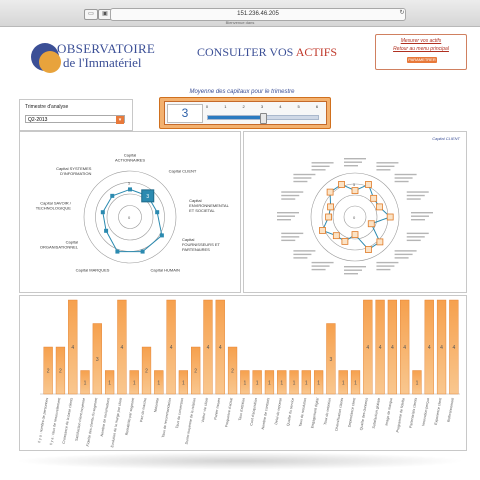 Image resolution: width=480 pixels, height=480 pixels. I want to click on radar1-axis-label-line: D'INFORMATION, so click(75, 173).